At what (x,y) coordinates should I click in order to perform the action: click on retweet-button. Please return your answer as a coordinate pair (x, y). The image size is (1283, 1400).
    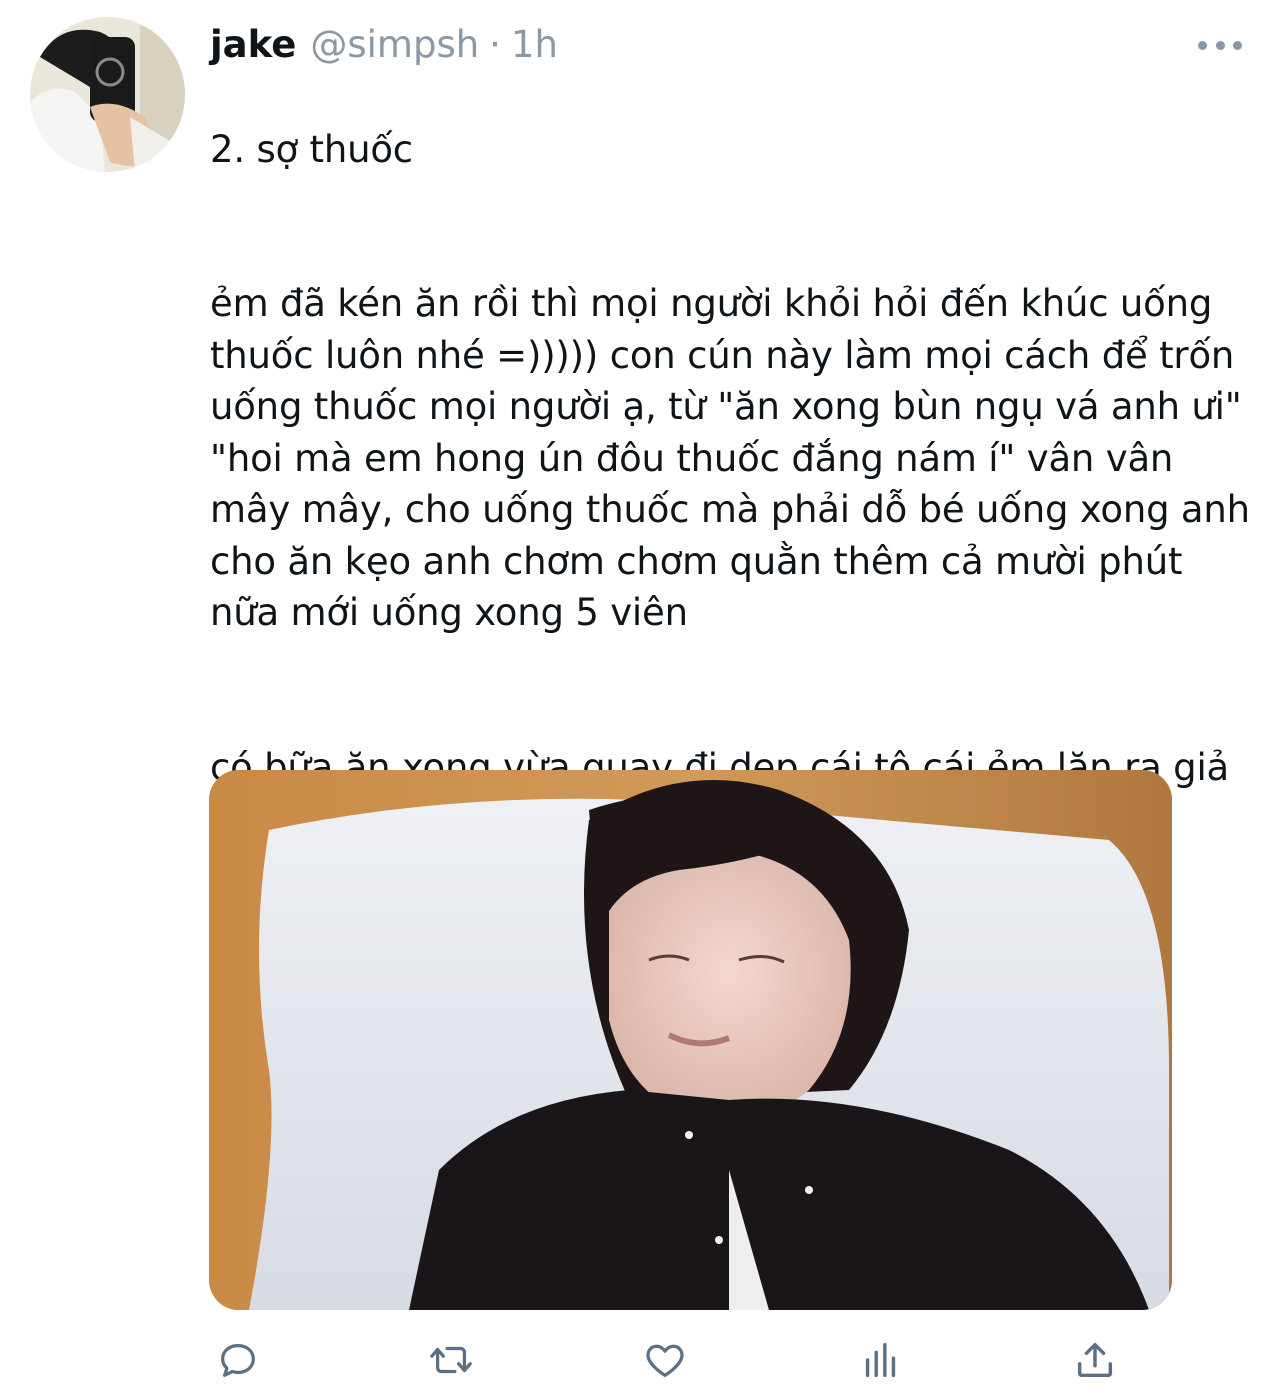
    Looking at the image, I should click on (451, 1360).